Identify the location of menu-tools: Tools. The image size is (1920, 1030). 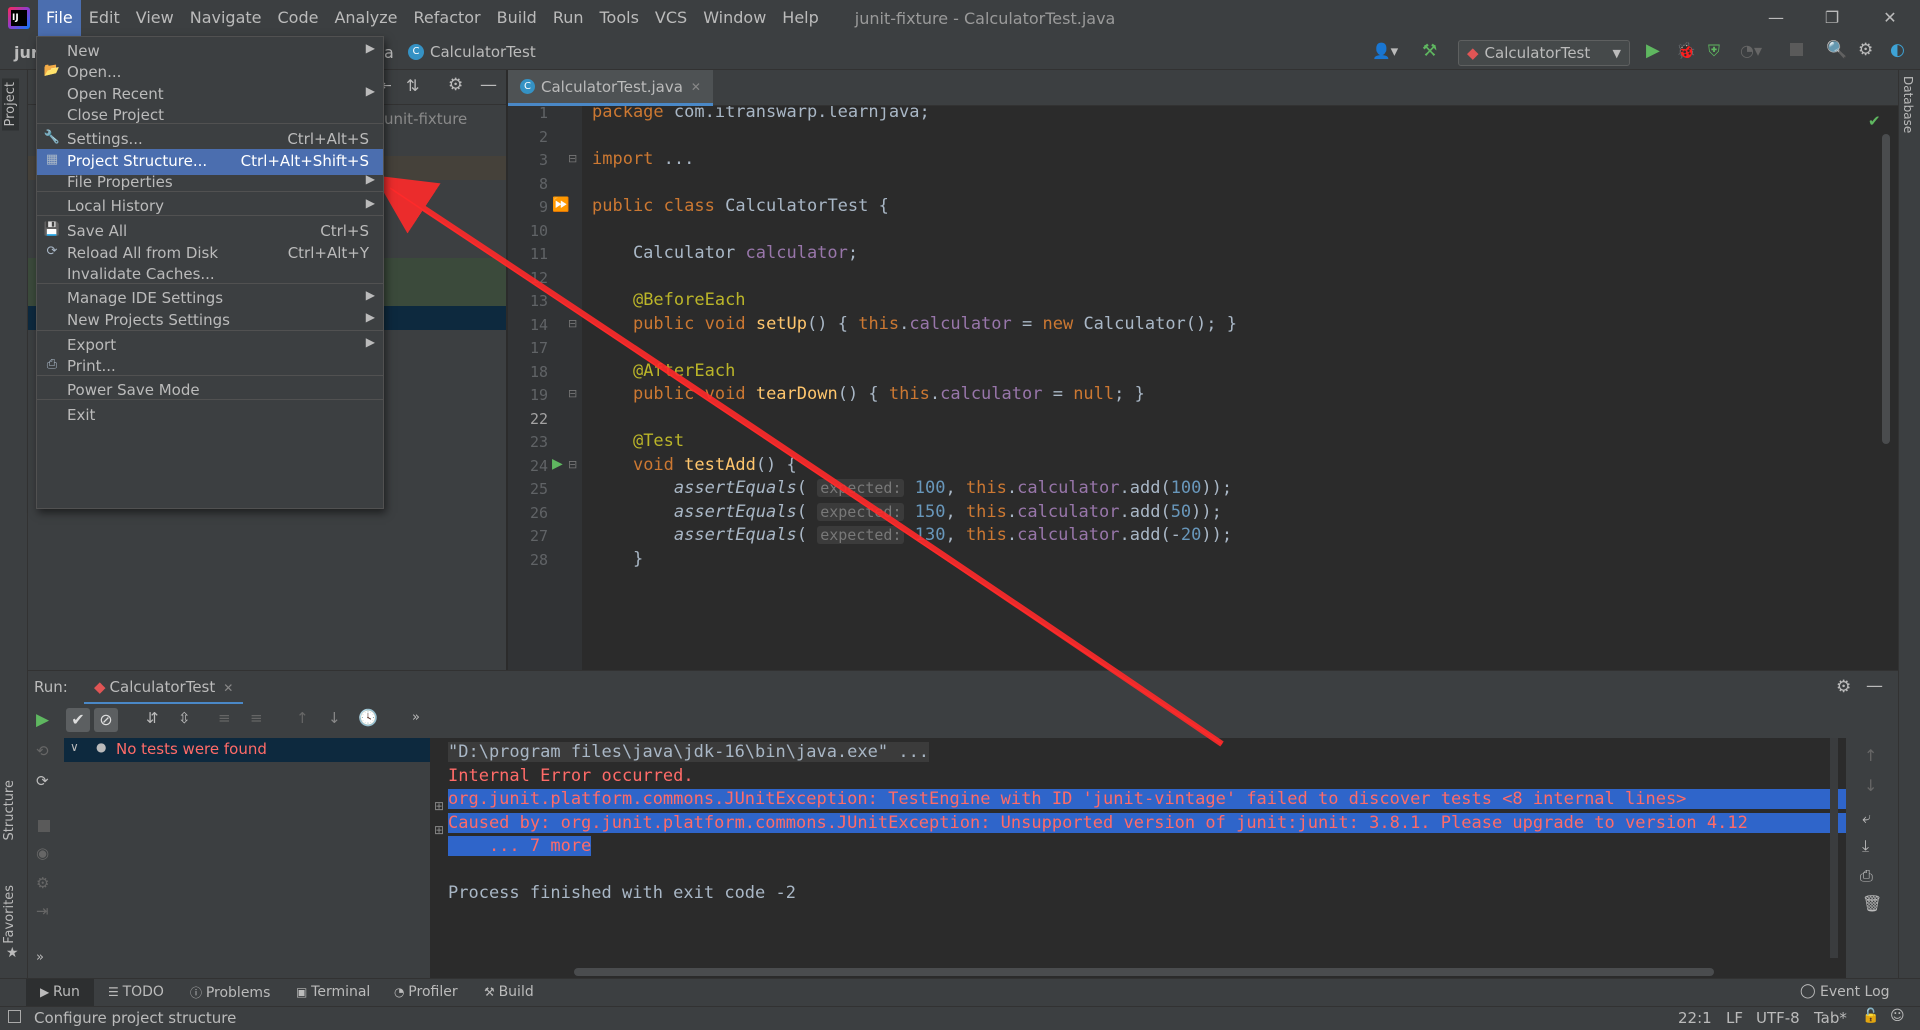
(619, 18).